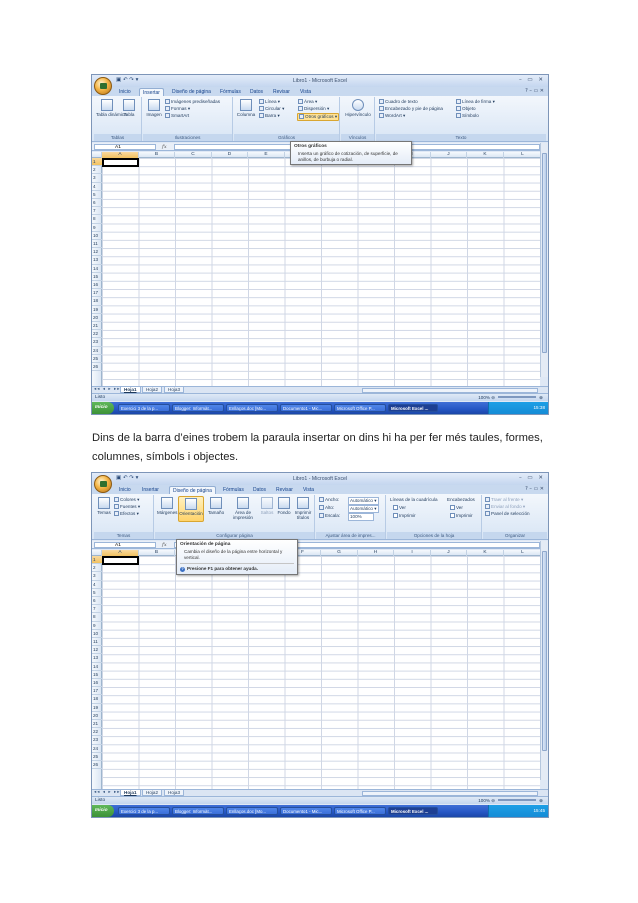 This screenshot has height=903, width=638. What do you see at coordinates (97, 359) in the screenshot?
I see `row-header: 25` at bounding box center [97, 359].